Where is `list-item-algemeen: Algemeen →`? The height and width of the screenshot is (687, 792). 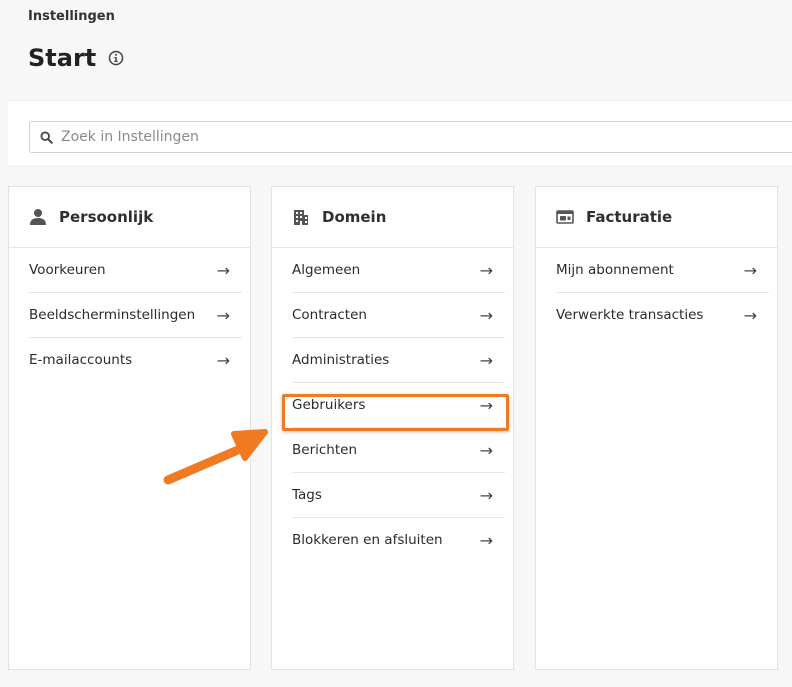 list-item-algemeen: Algemeen → is located at coordinates (398, 270).